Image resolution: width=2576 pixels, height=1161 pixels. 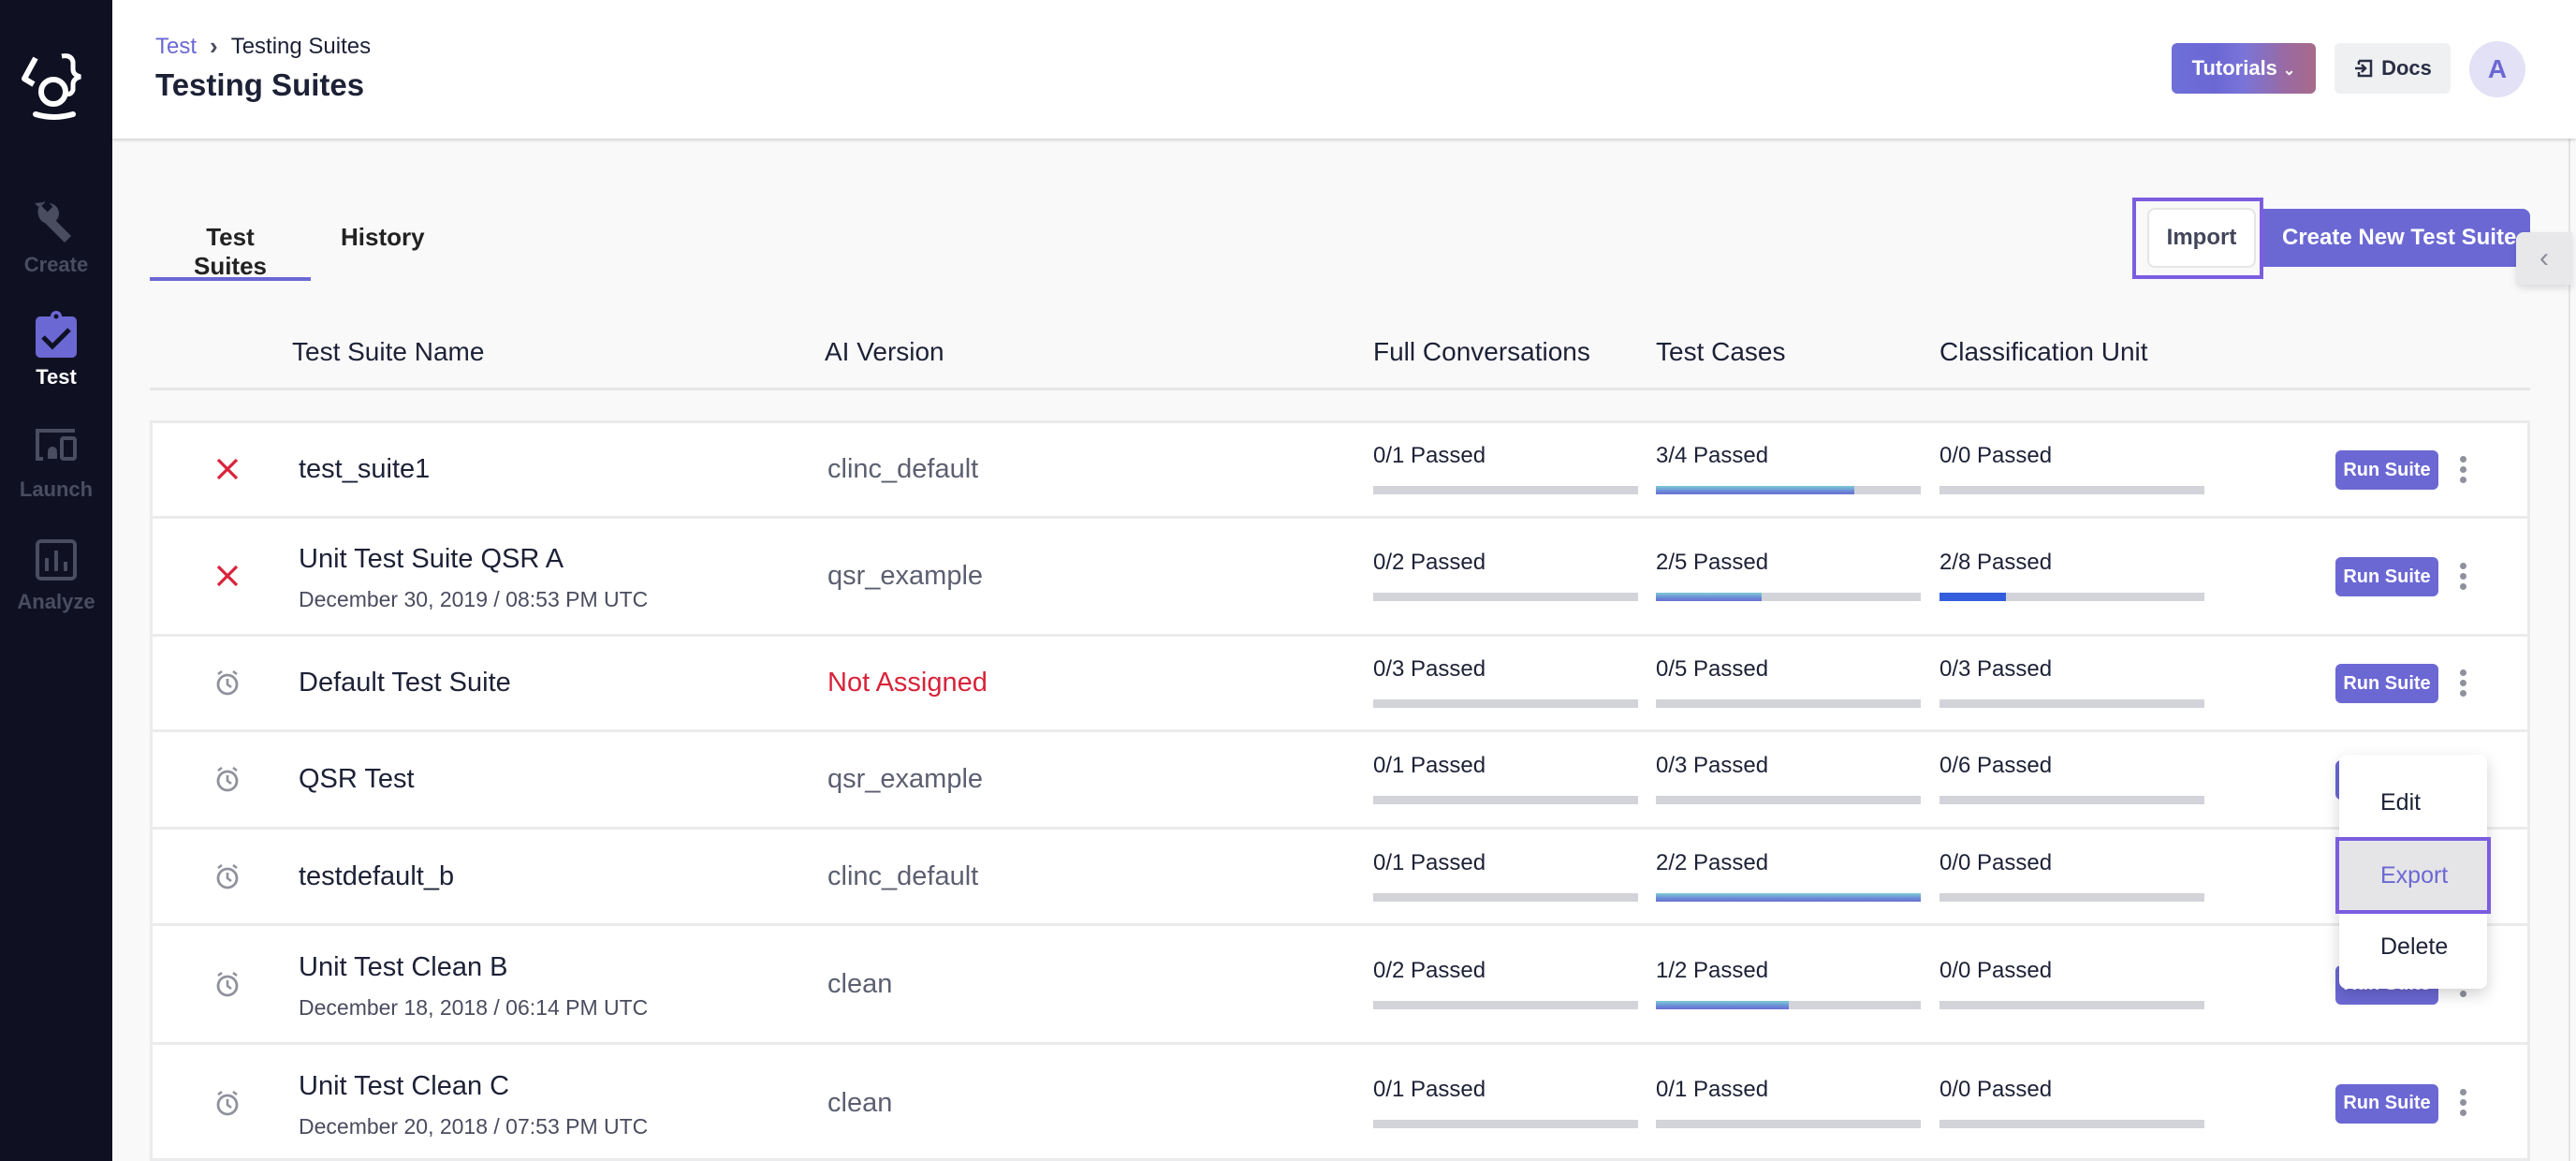 I want to click on menu-item-export: Export, so click(x=2413, y=875).